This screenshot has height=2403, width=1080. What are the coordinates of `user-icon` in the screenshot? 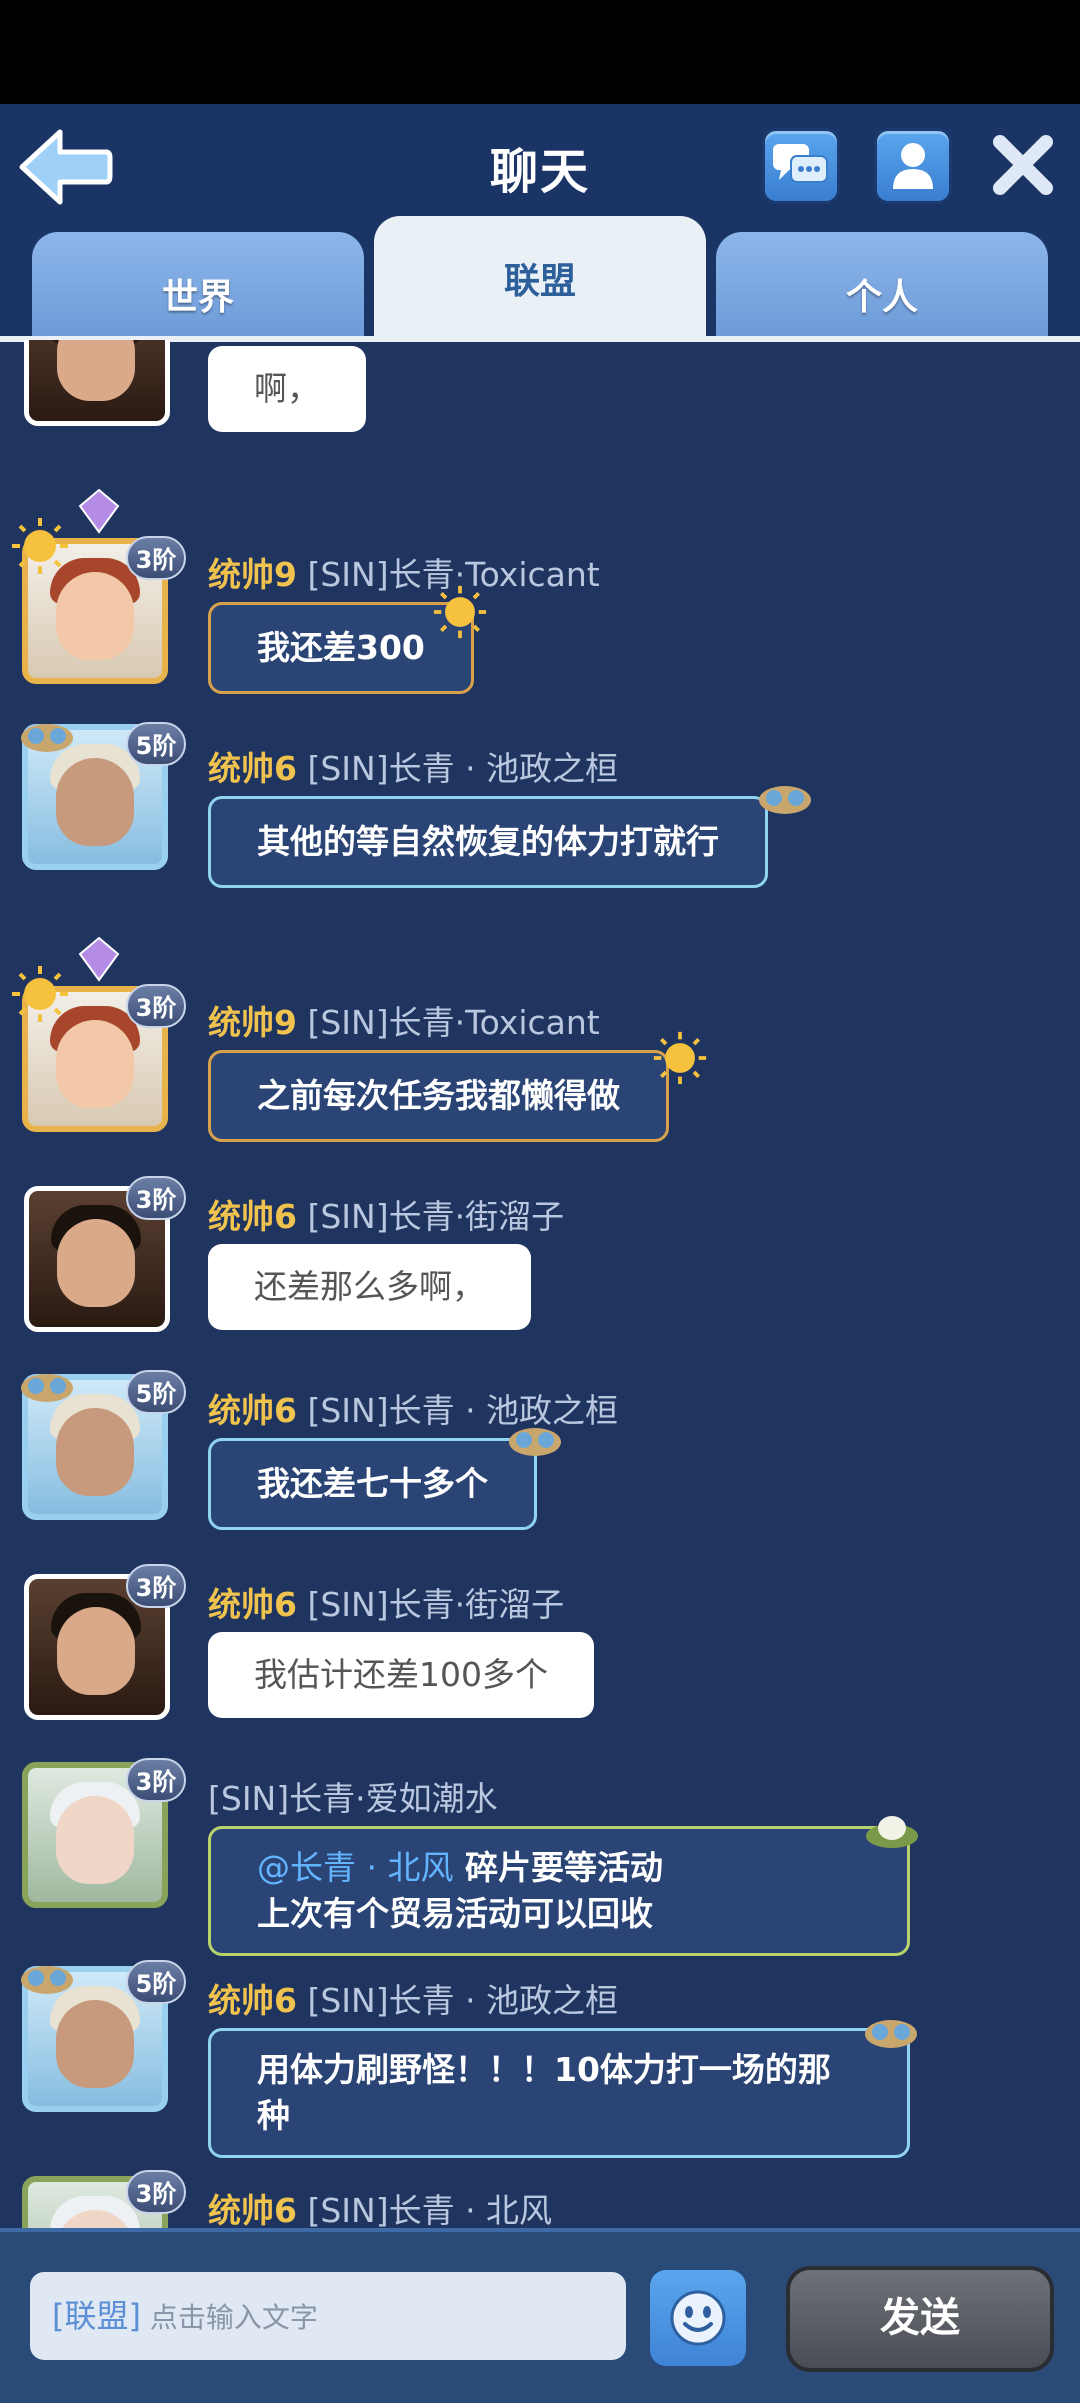 It's located at (913, 166).